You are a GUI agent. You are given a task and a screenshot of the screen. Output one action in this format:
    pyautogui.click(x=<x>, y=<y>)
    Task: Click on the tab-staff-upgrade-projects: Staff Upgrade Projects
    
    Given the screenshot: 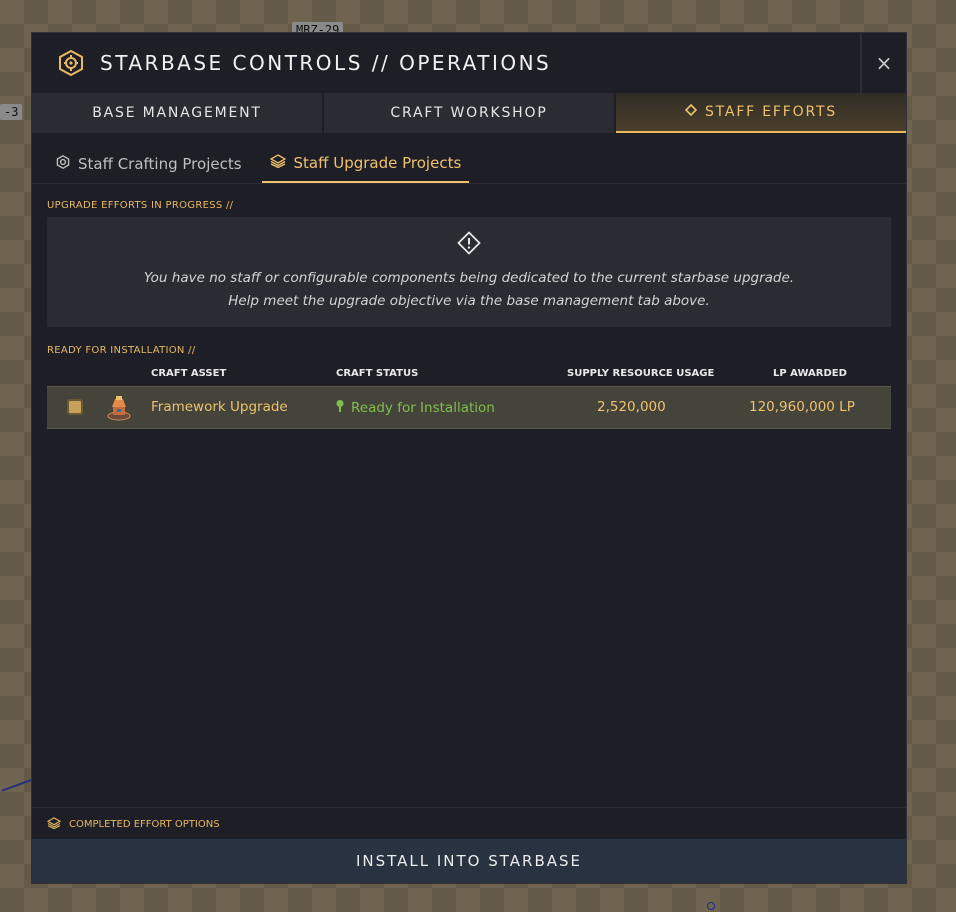 What is the action you would take?
    pyautogui.click(x=365, y=168)
    